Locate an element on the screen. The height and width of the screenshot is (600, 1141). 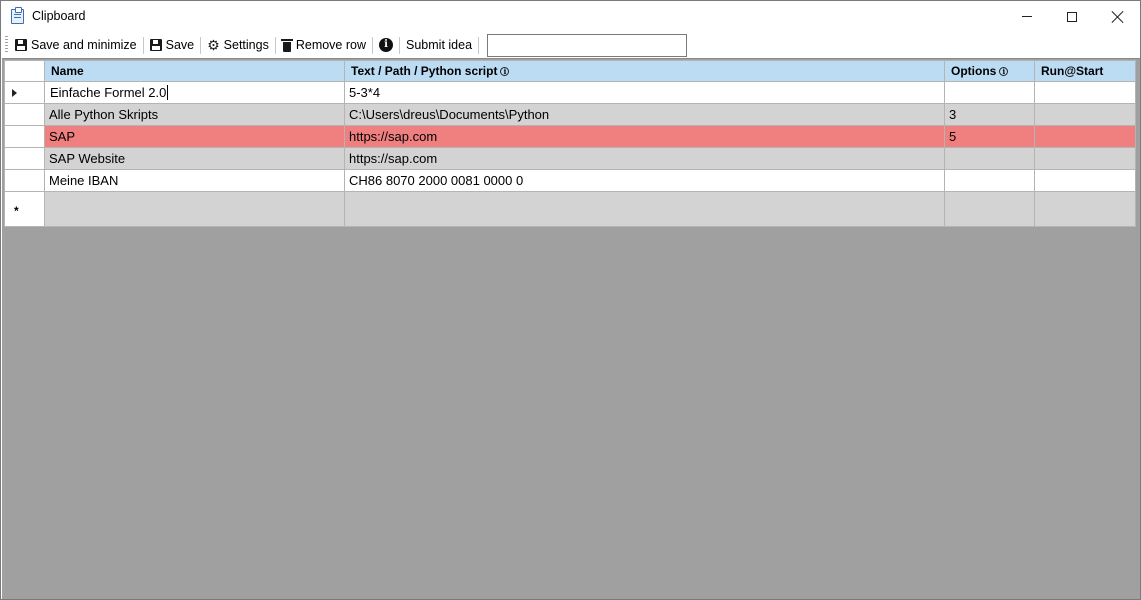
new-row: * is located at coordinates (570, 209).